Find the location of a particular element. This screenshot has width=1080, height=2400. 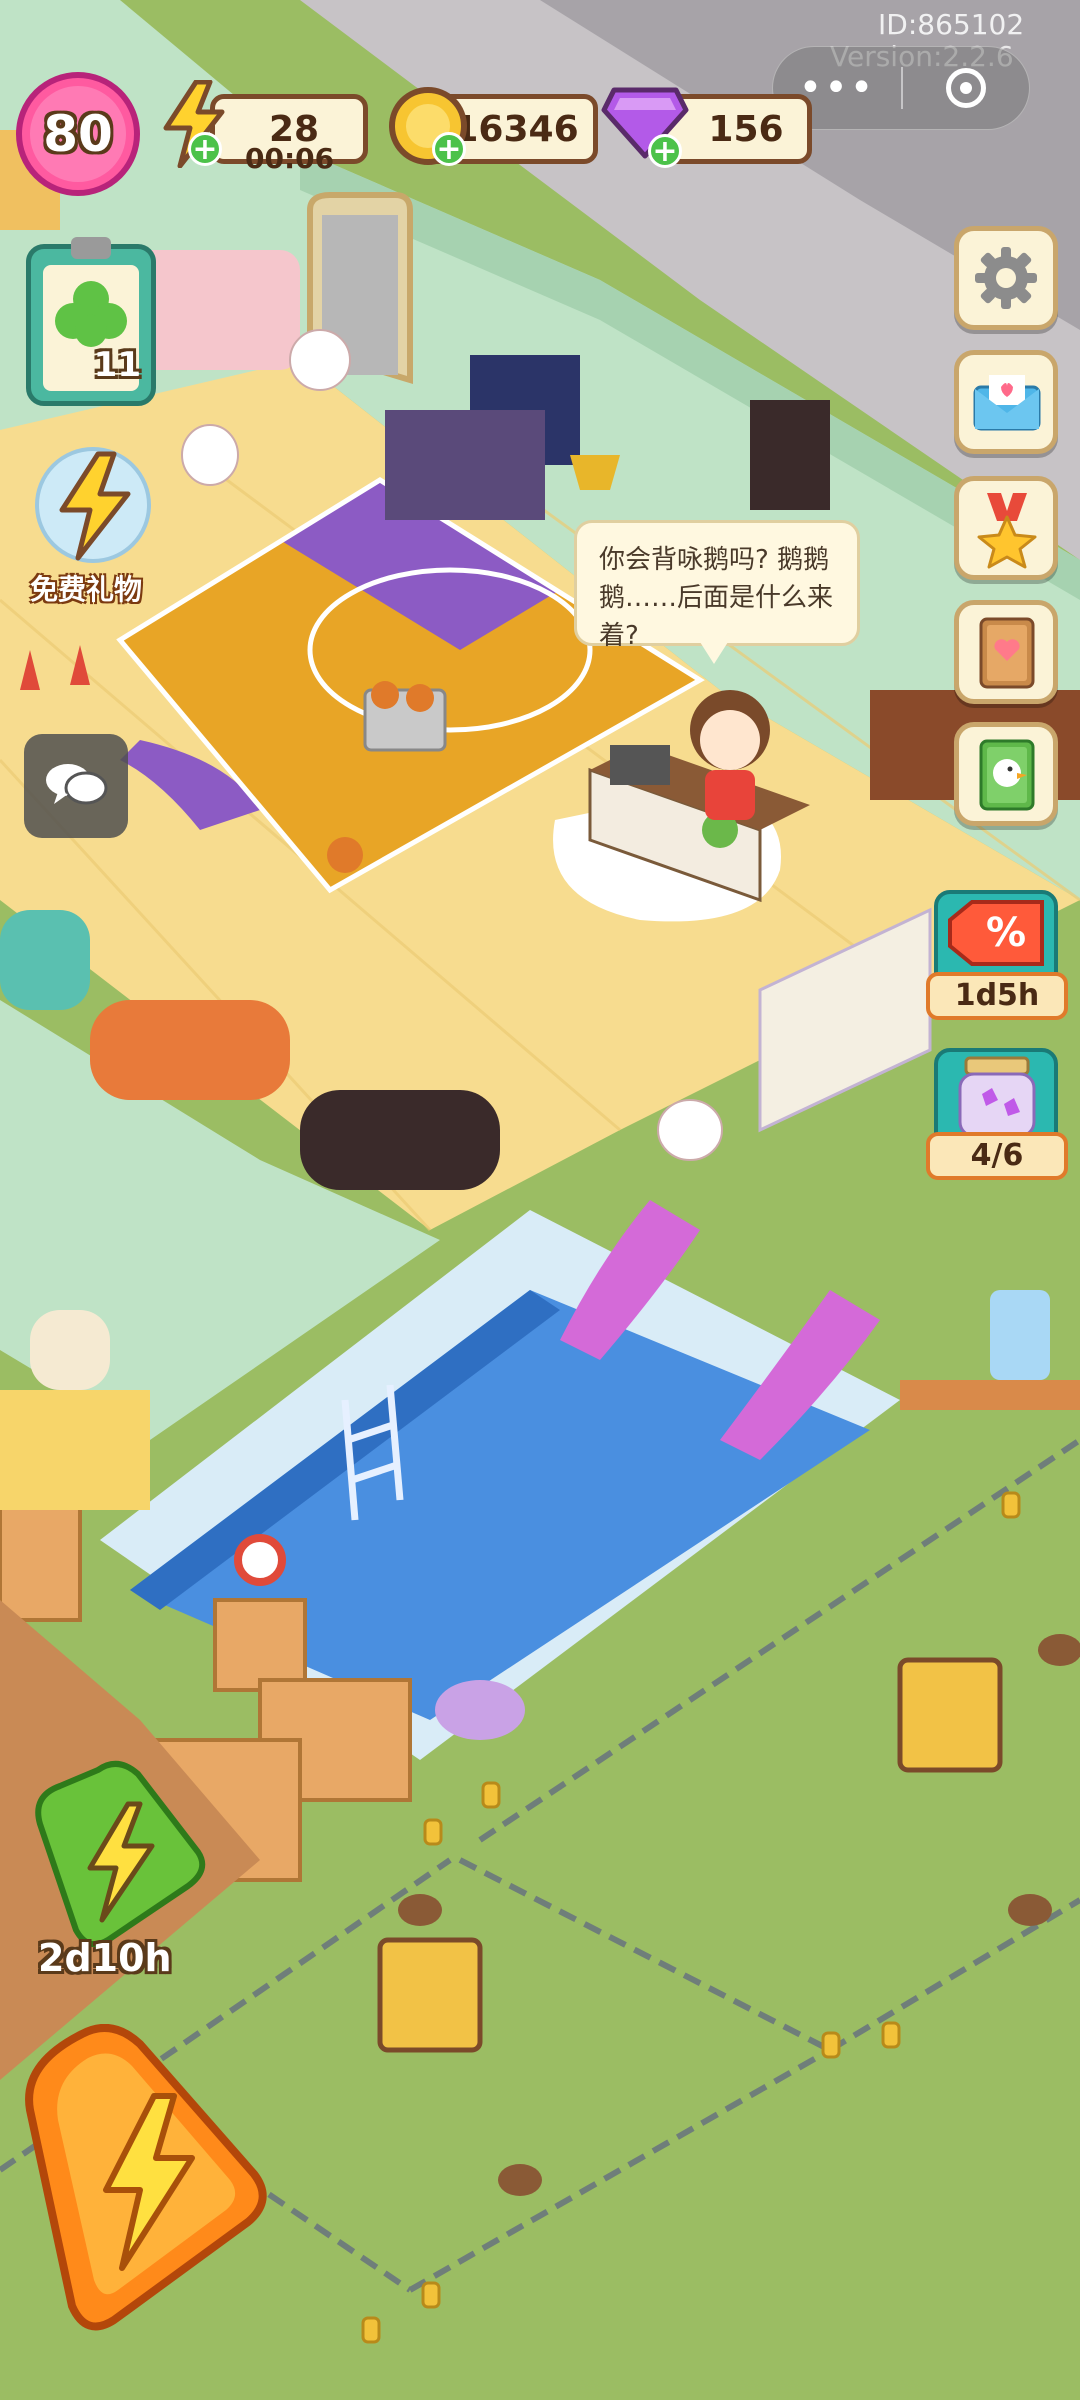

envelope-icon is located at coordinates (1007, 403).